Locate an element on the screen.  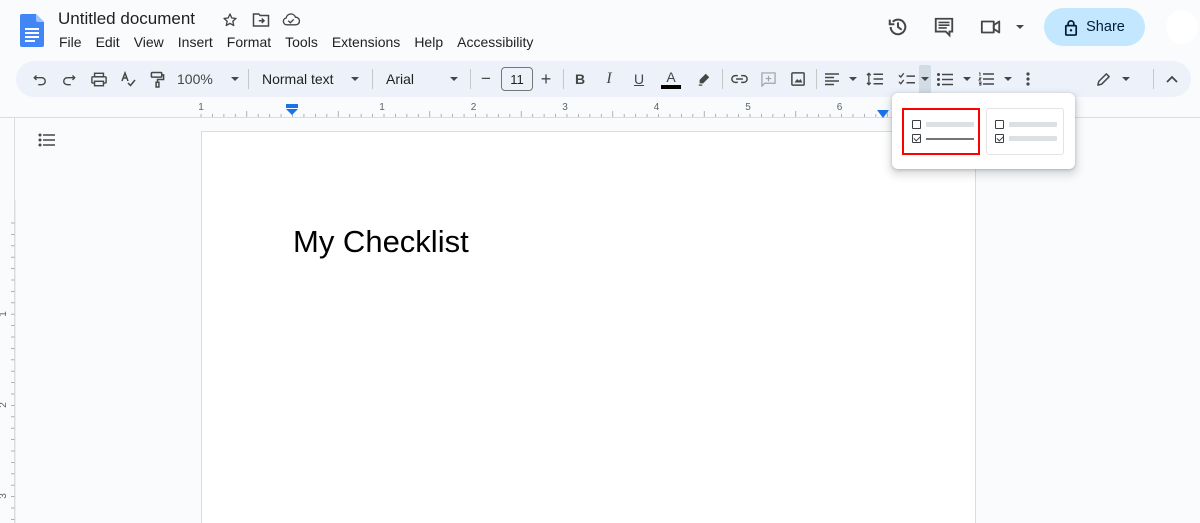
share-button: Share is located at coordinates (1094, 27).